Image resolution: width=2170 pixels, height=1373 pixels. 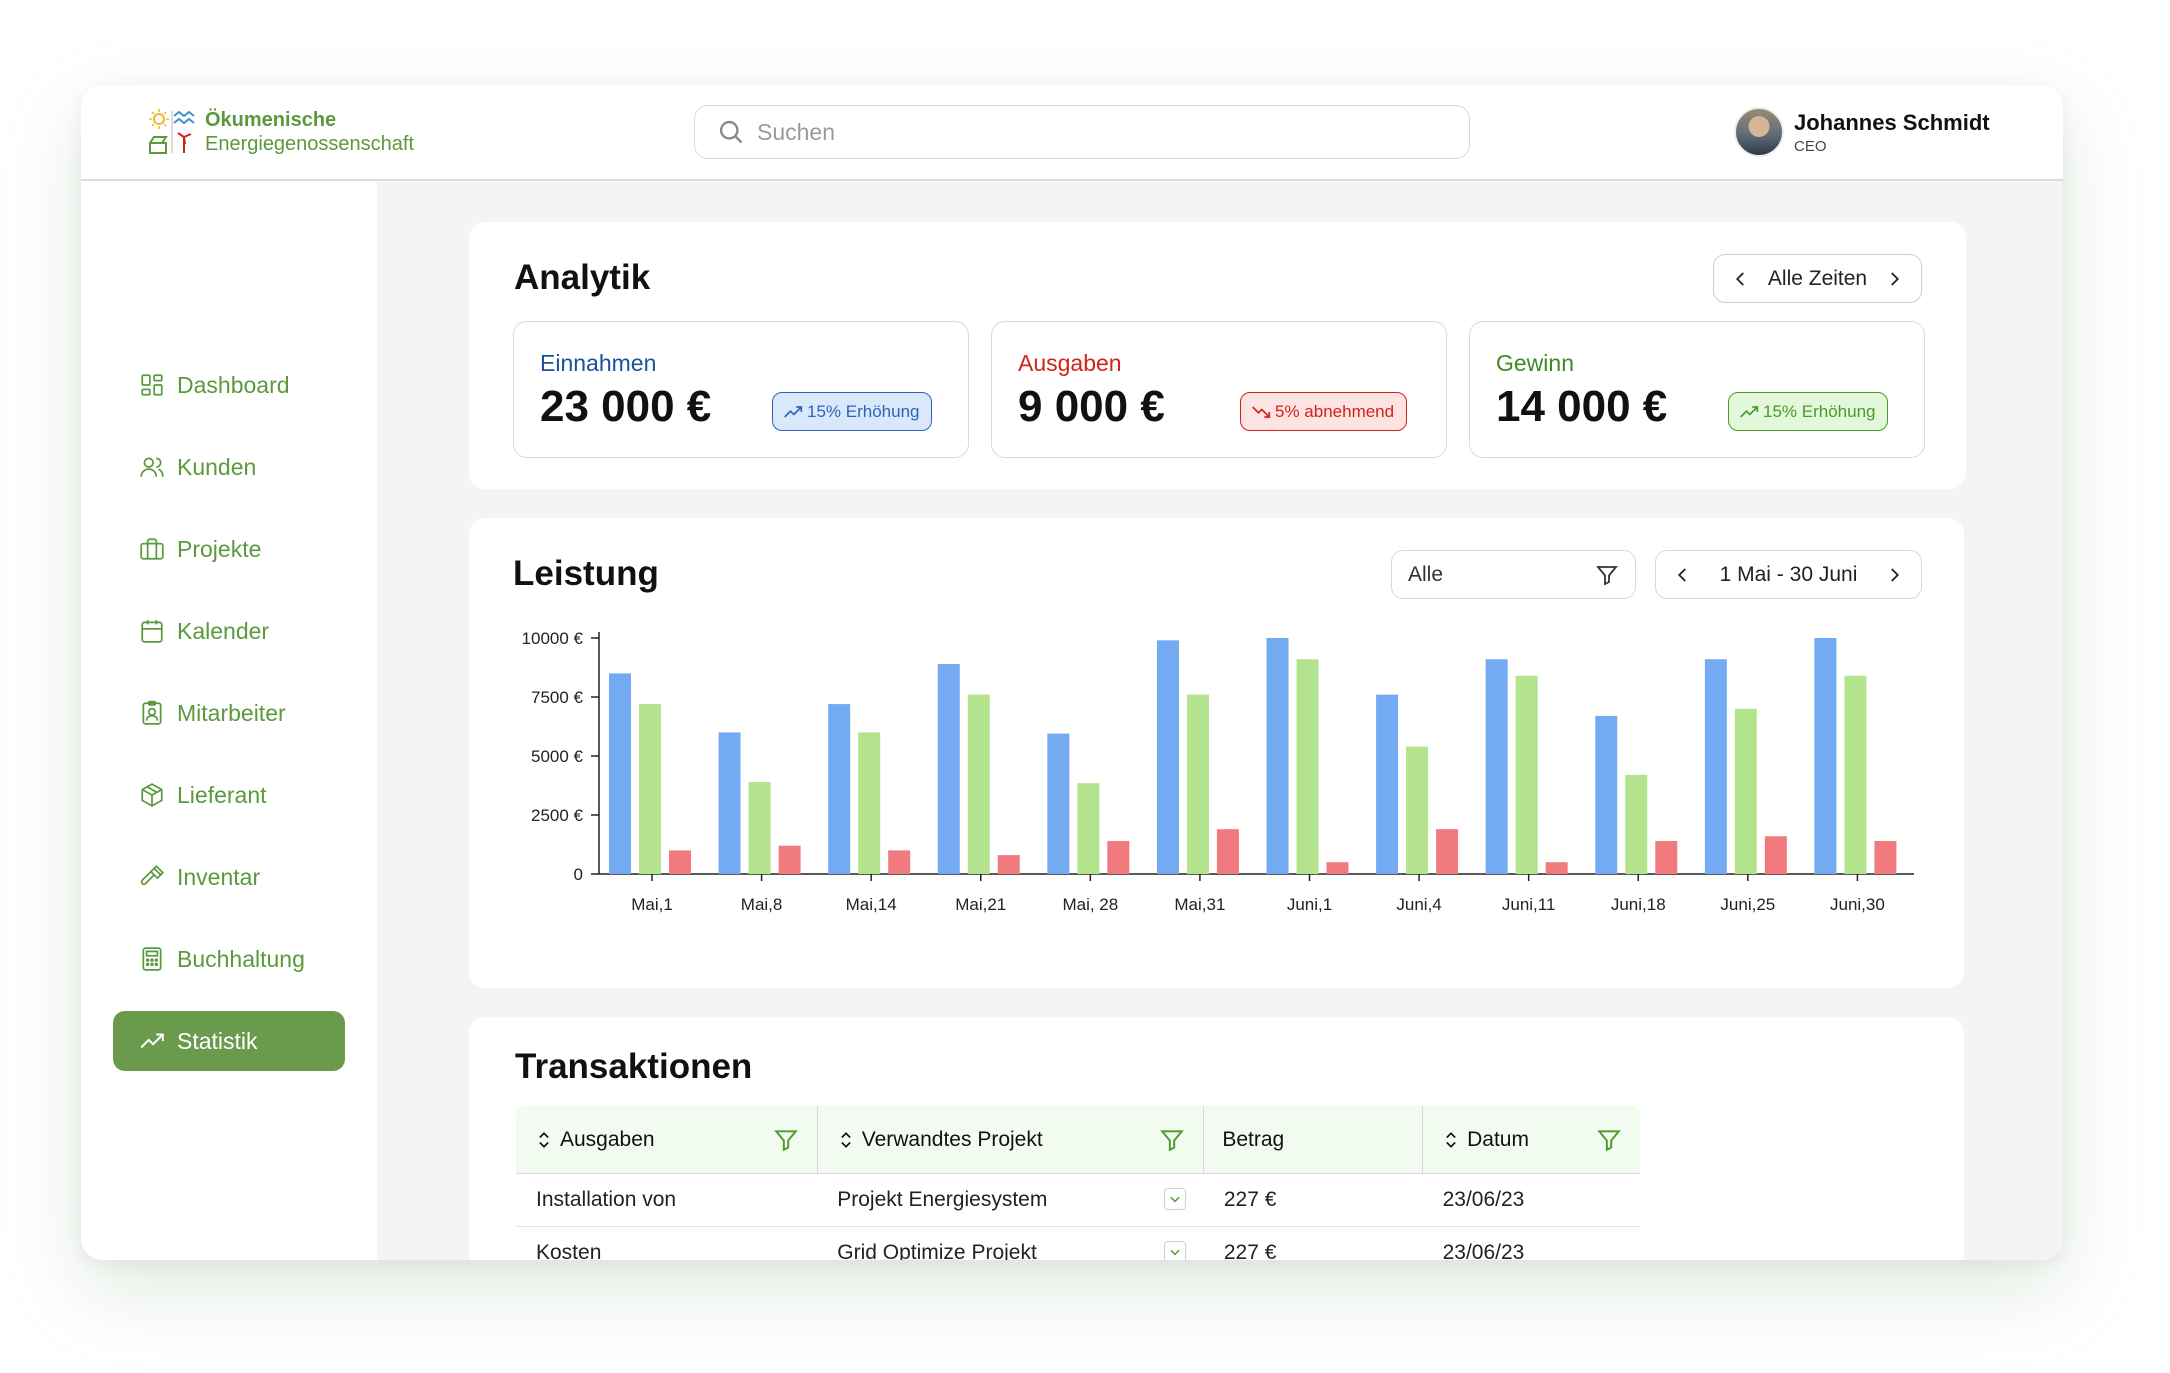 What do you see at coordinates (1011, 1140) in the screenshot?
I see `column-header-verwandtes-projekt: Verwandtes Projekt` at bounding box center [1011, 1140].